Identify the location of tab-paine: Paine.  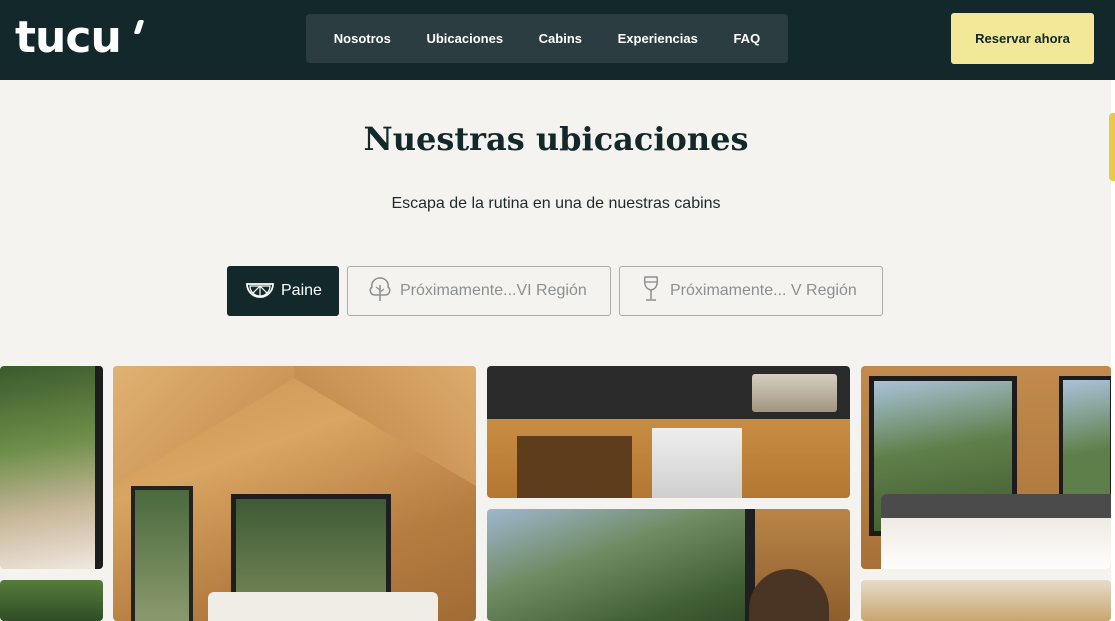
(283, 291).